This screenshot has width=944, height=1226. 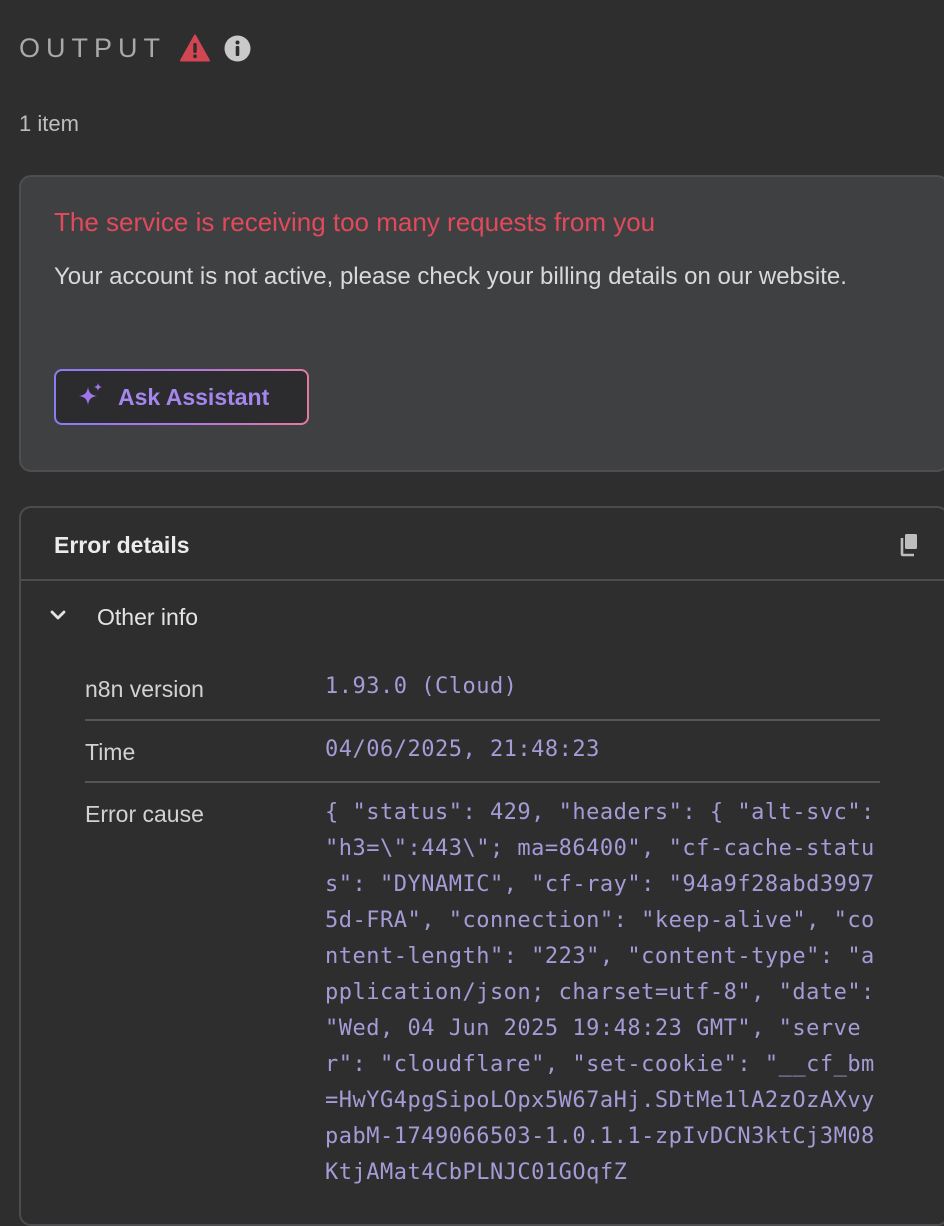 I want to click on warning-icon, so click(x=195, y=48).